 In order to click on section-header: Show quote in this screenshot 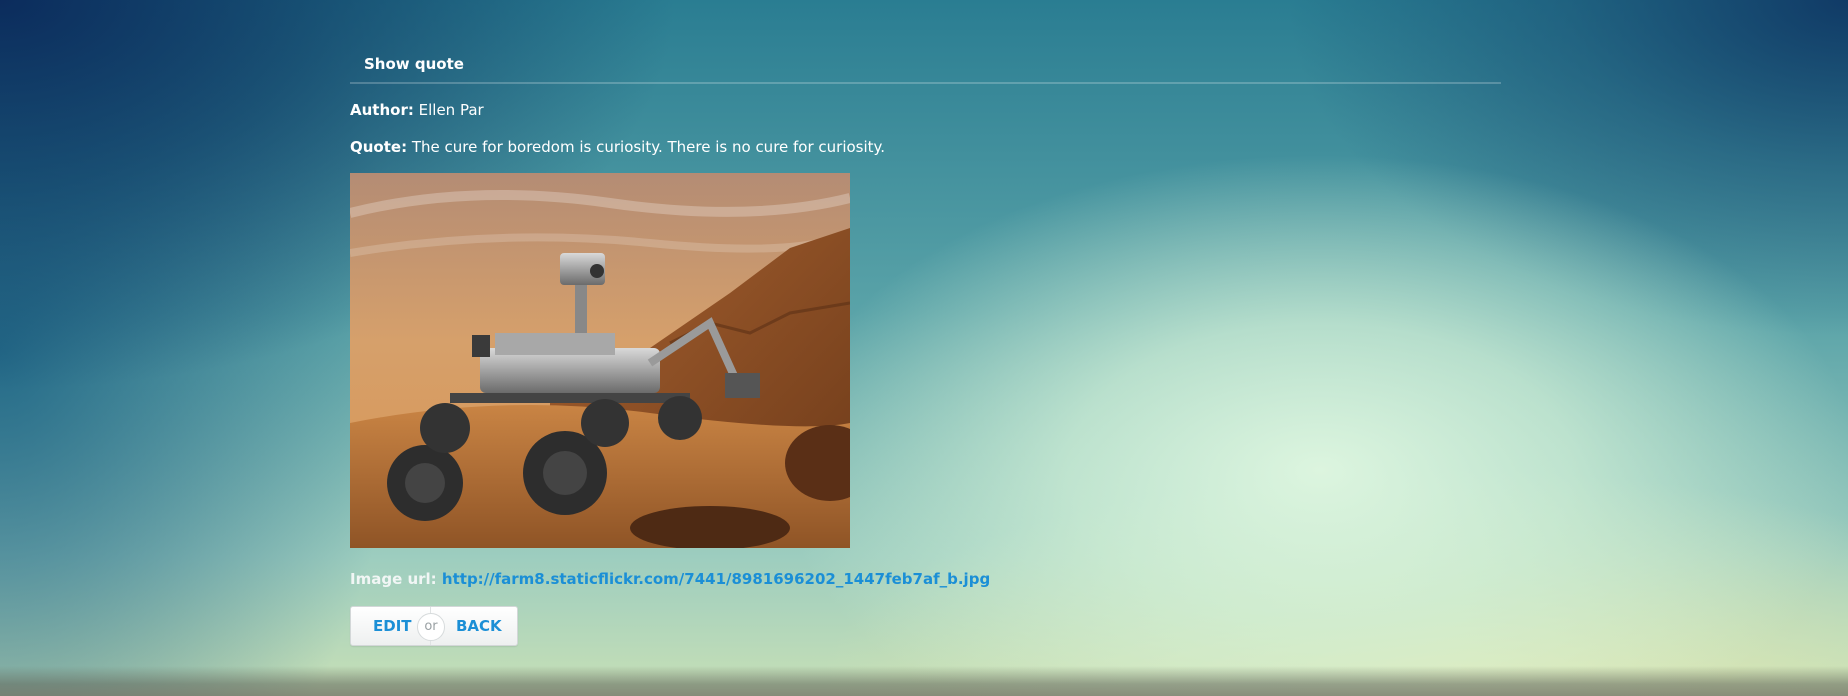, I will do `click(925, 67)`.